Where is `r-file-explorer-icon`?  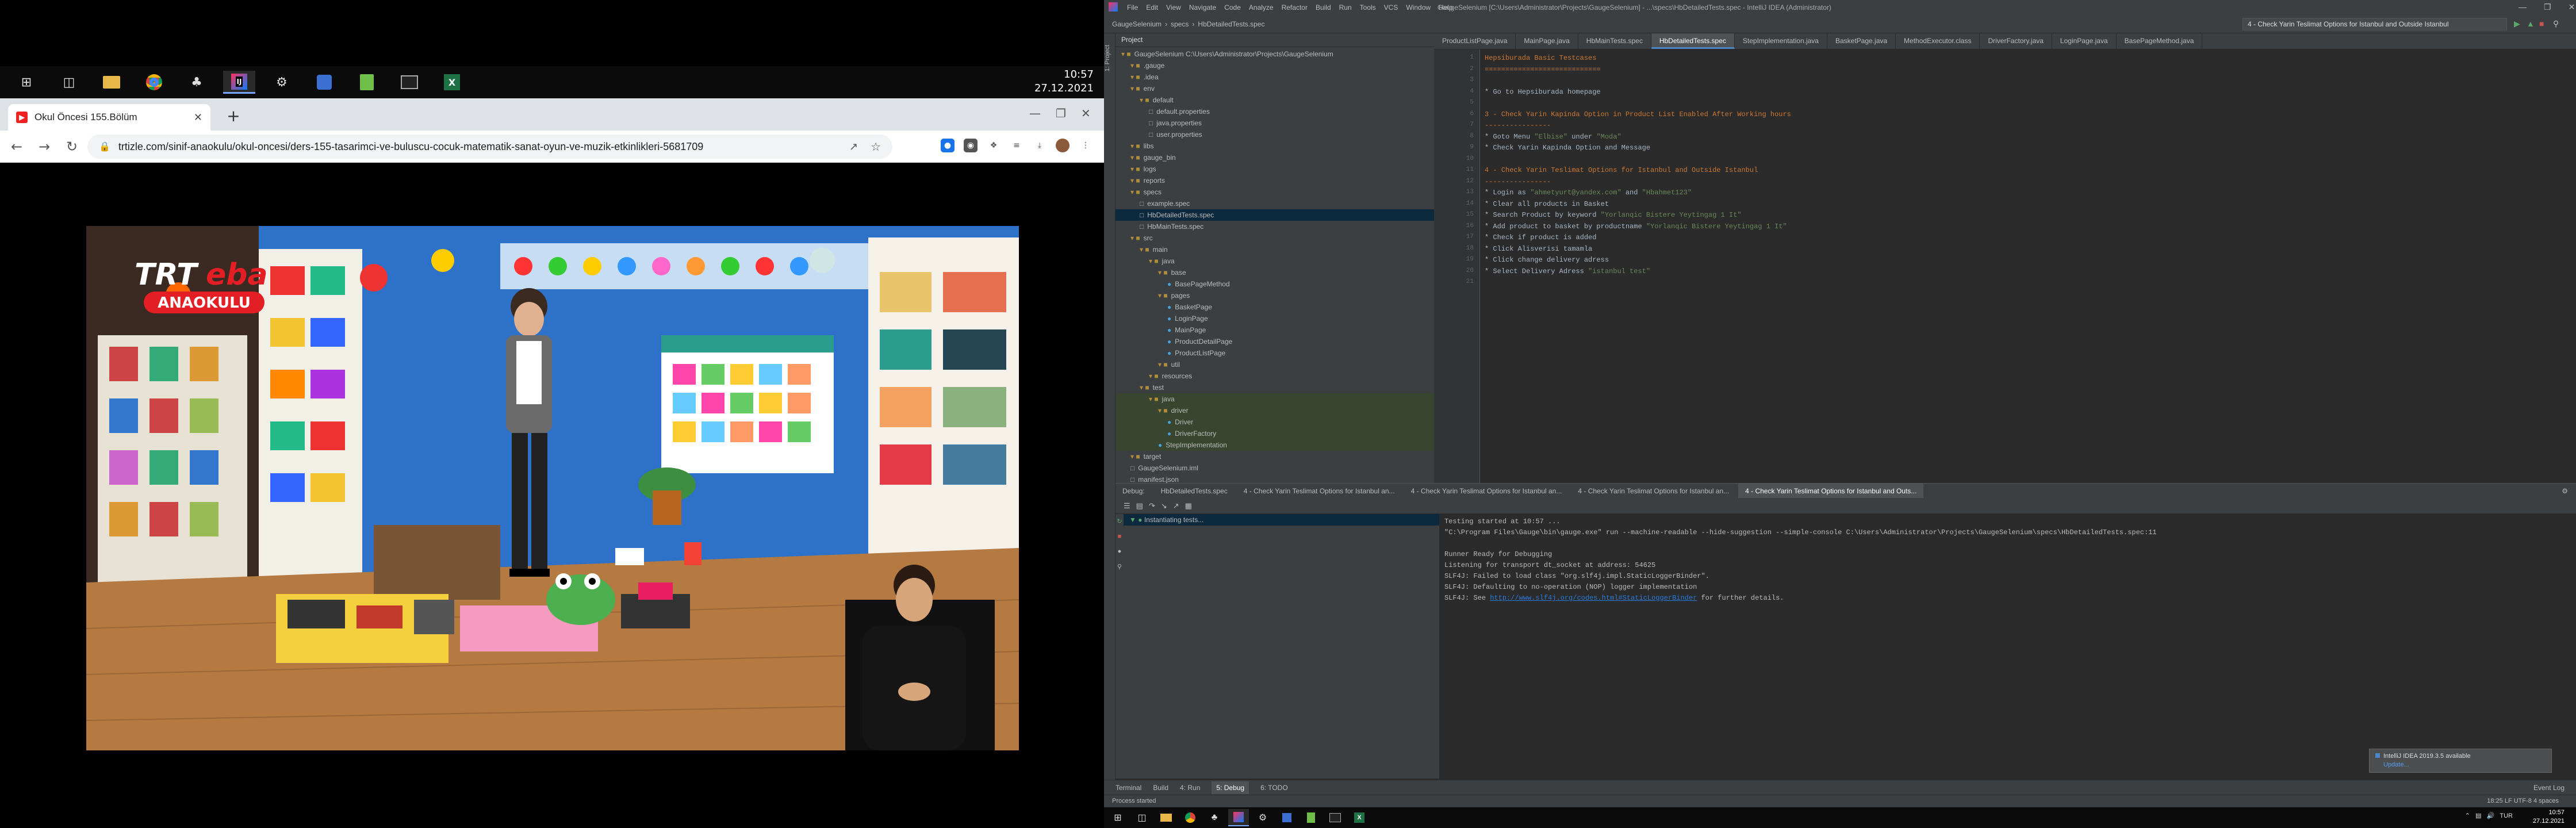 r-file-explorer-icon is located at coordinates (1166, 817).